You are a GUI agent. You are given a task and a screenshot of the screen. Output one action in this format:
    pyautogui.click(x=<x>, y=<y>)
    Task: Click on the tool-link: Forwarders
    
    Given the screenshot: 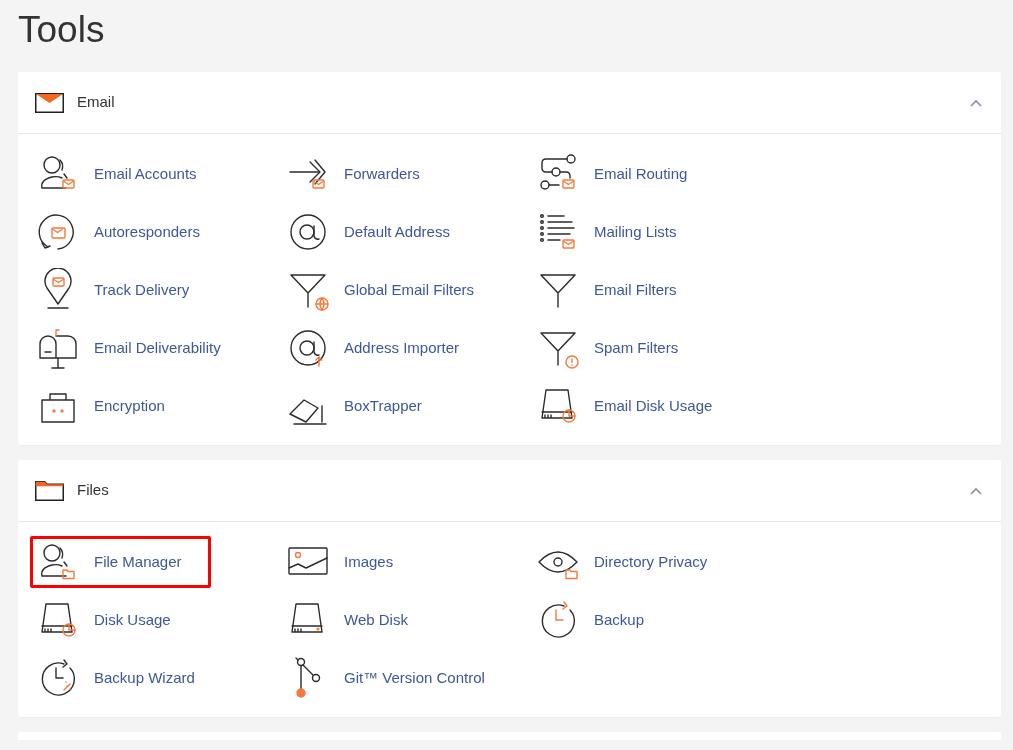 What is the action you would take?
    pyautogui.click(x=364, y=174)
    